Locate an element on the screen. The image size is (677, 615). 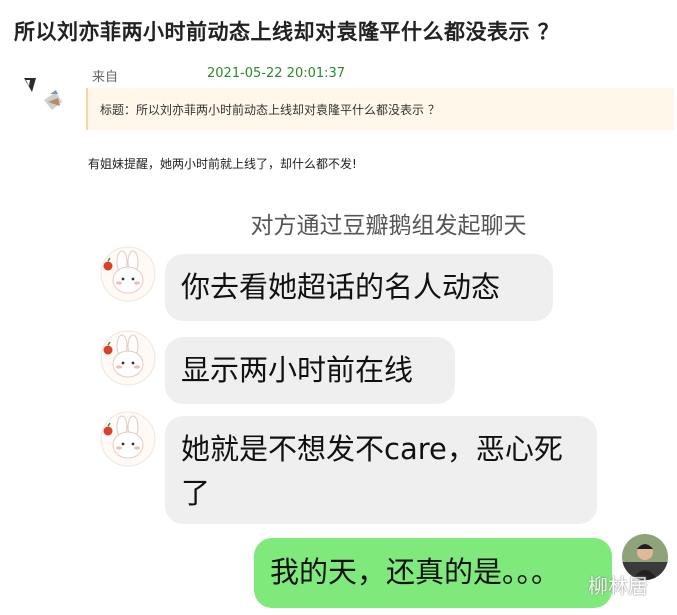
watermark-text: 柳林居 is located at coordinates (618, 586).